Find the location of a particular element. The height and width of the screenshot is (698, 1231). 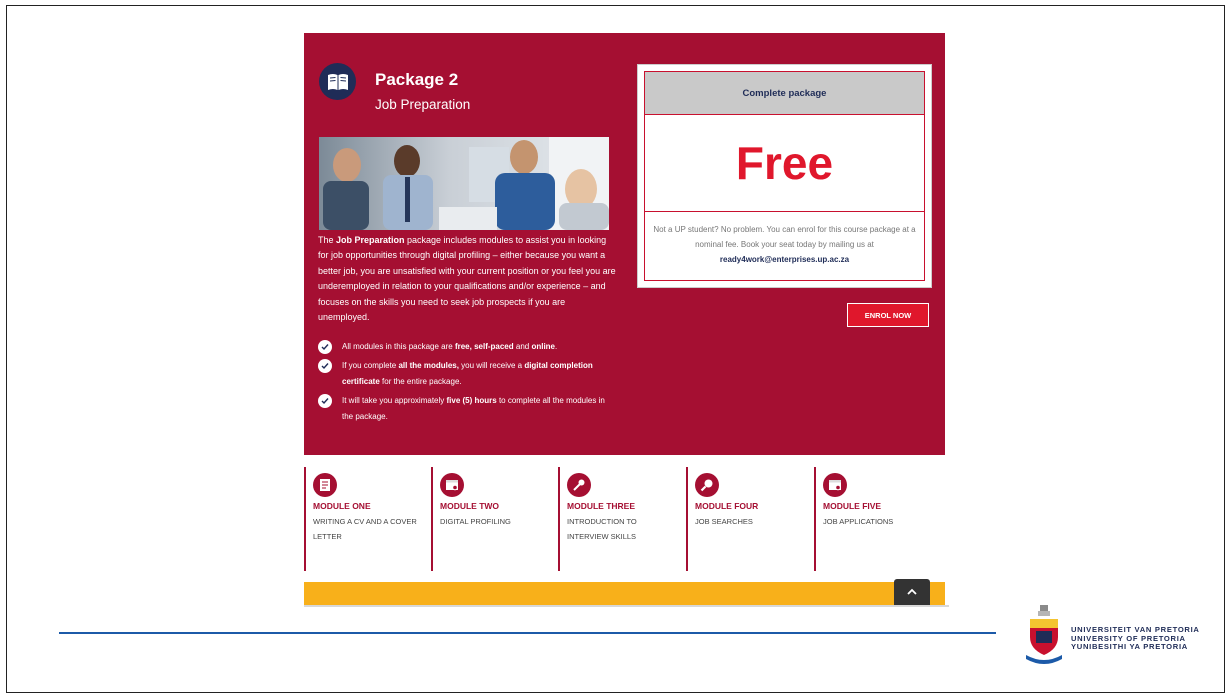

price-card-header: Complete package is located at coordinates (784, 93).